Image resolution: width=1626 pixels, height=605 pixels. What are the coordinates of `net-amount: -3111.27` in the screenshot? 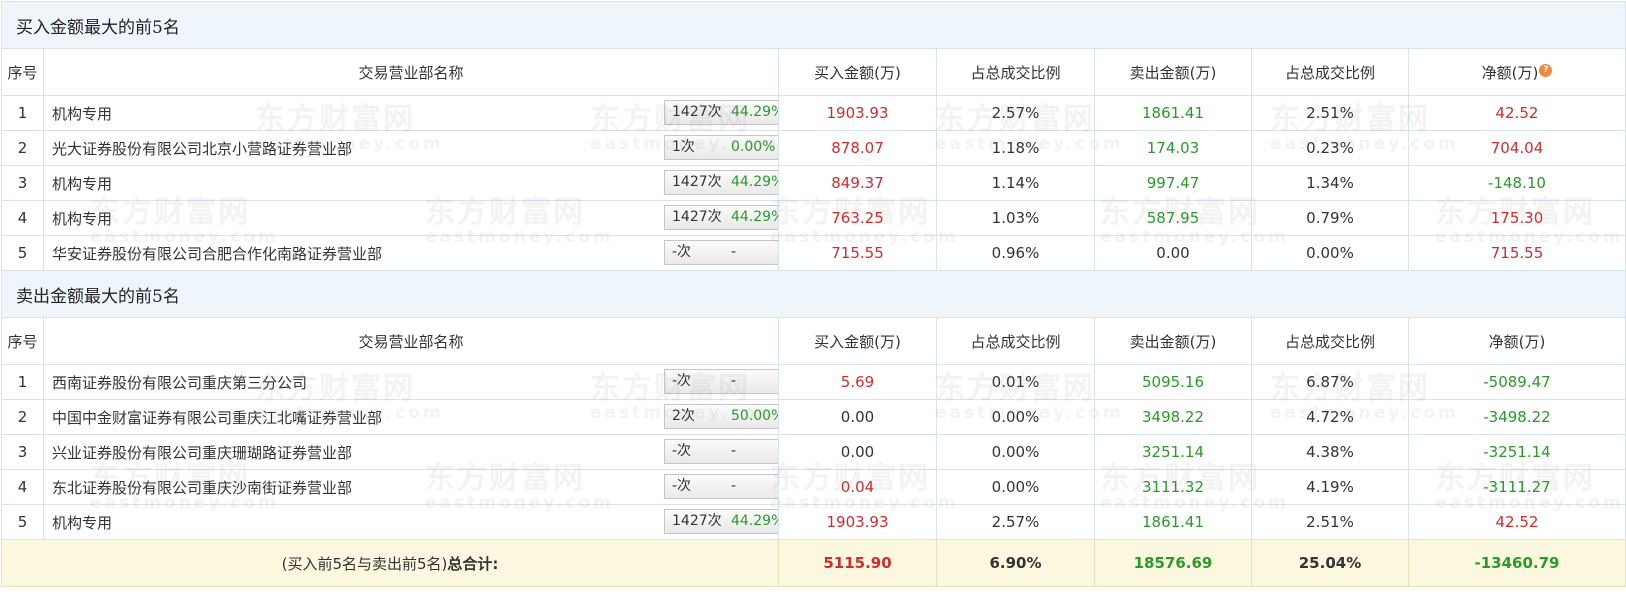 It's located at (1517, 487).